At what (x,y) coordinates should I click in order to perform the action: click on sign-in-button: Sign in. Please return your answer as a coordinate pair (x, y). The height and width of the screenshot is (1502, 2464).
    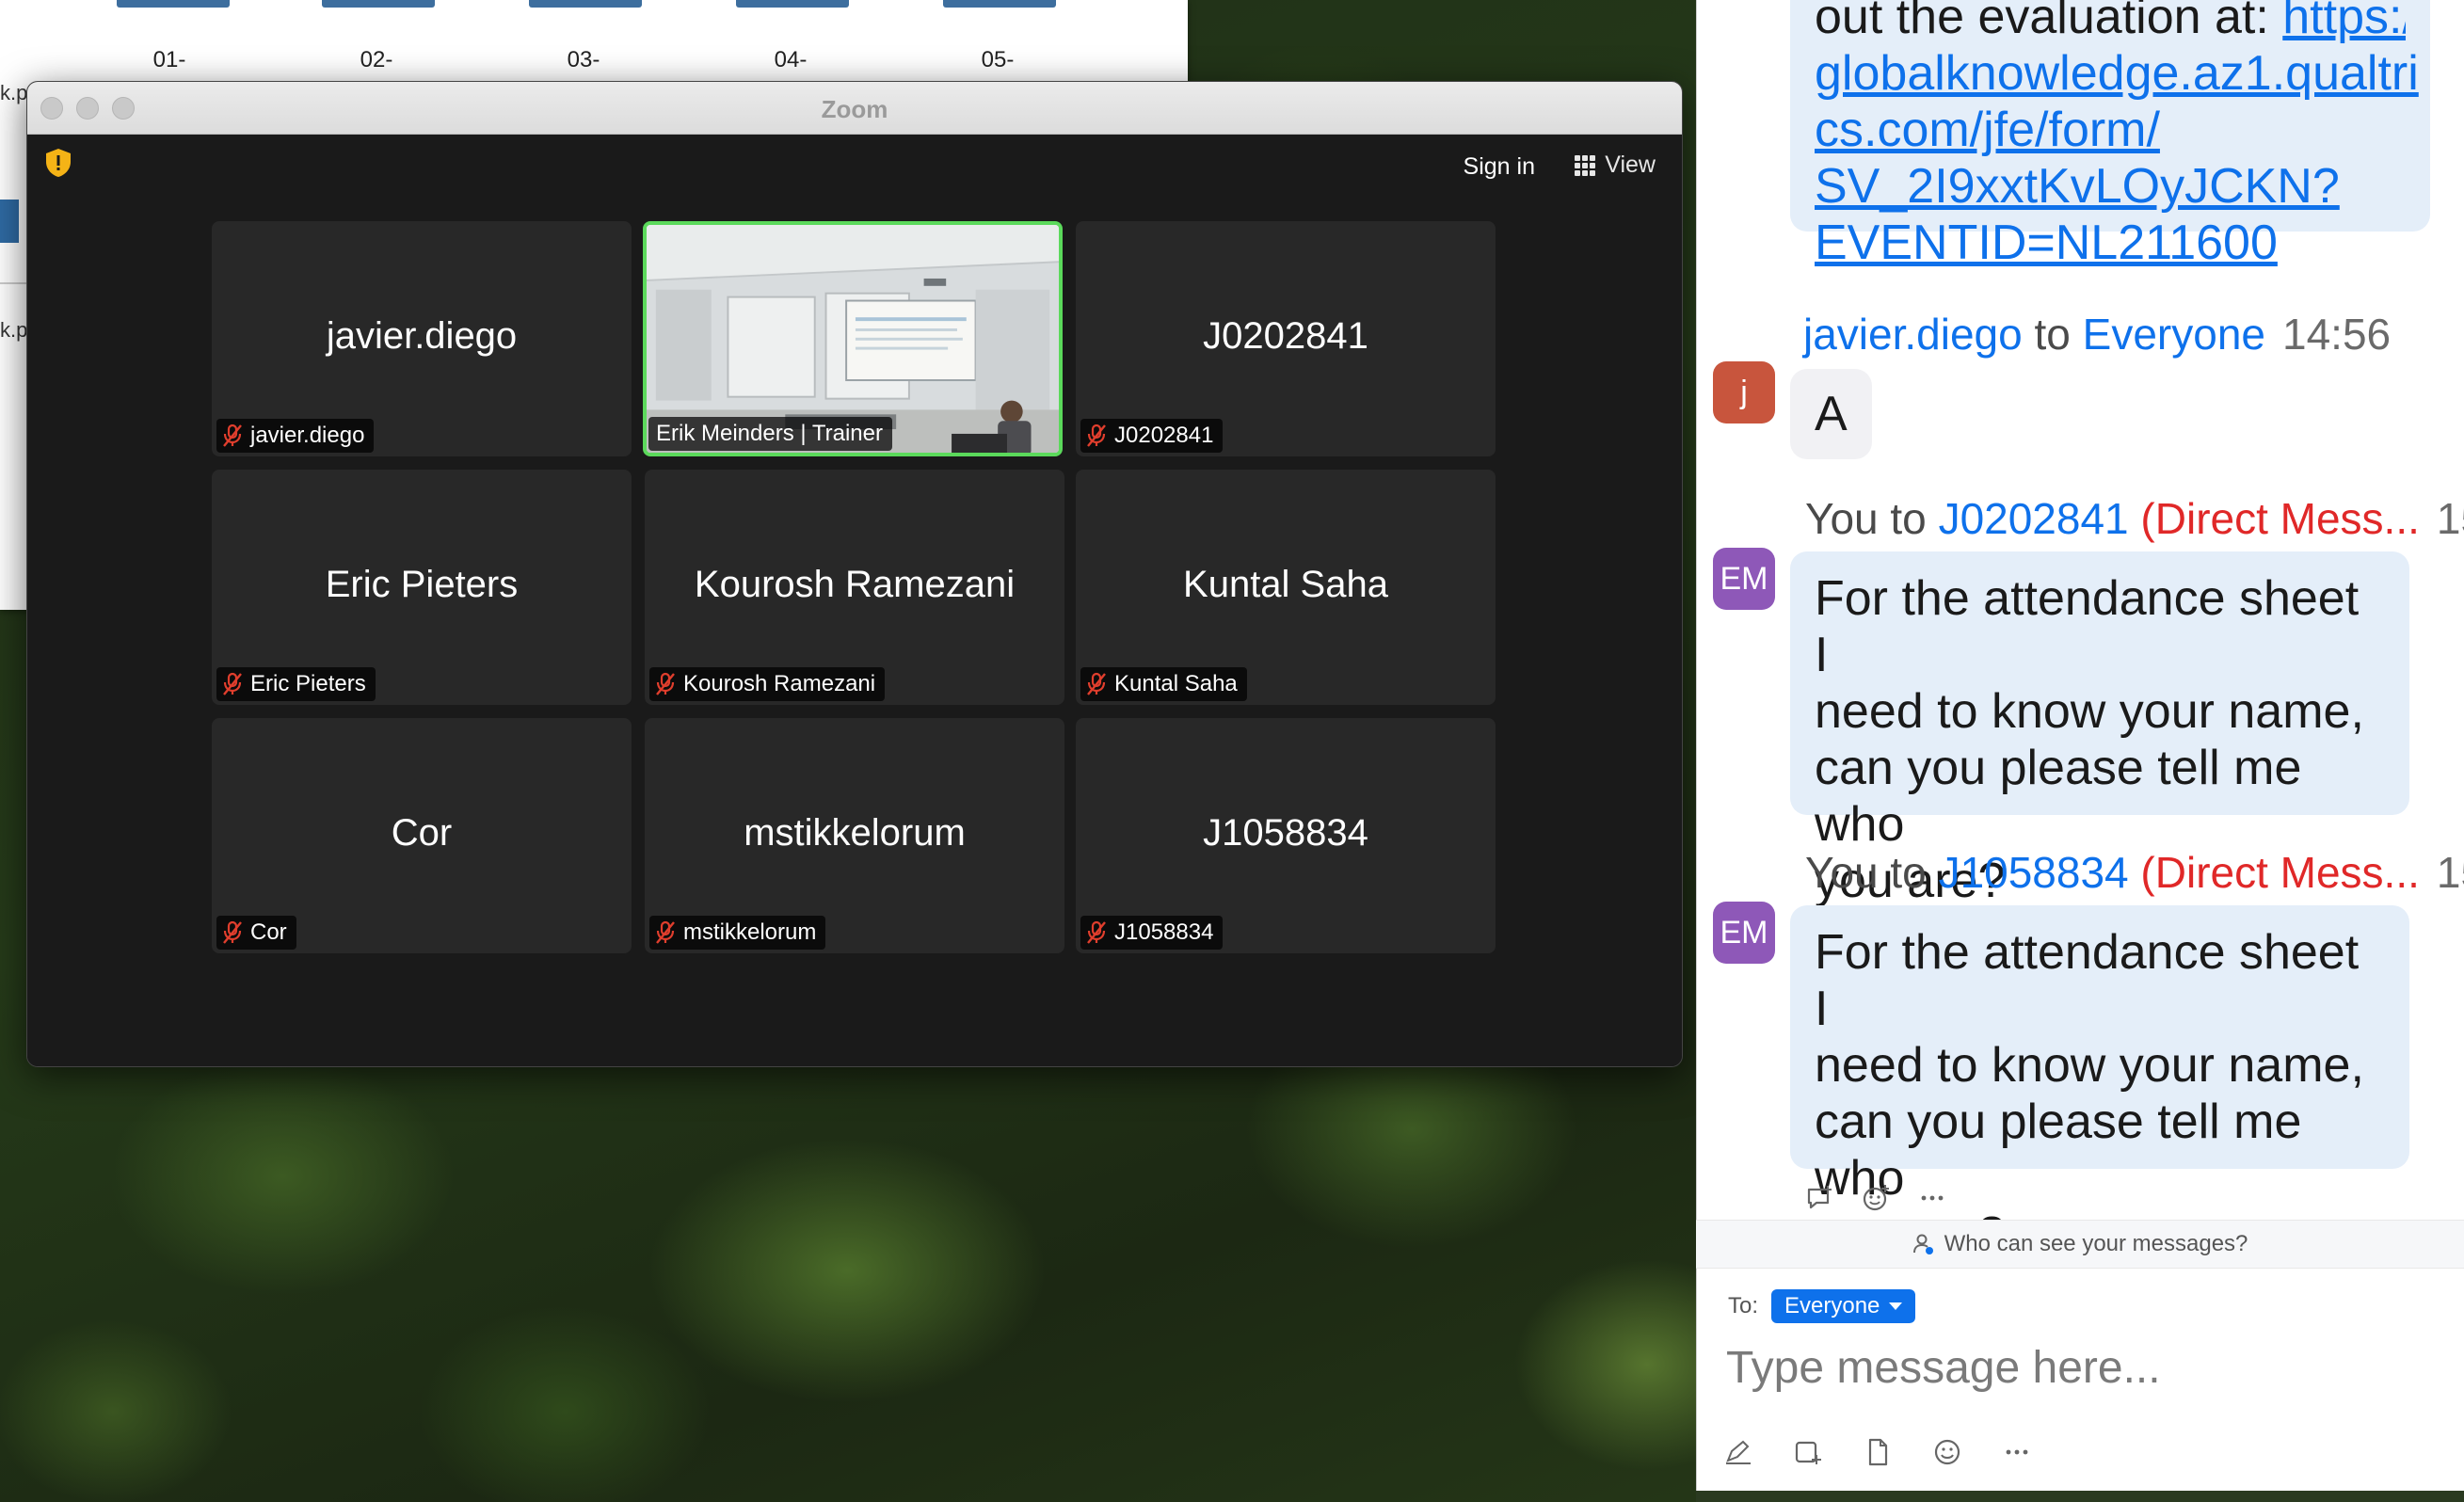
    Looking at the image, I should click on (1499, 167).